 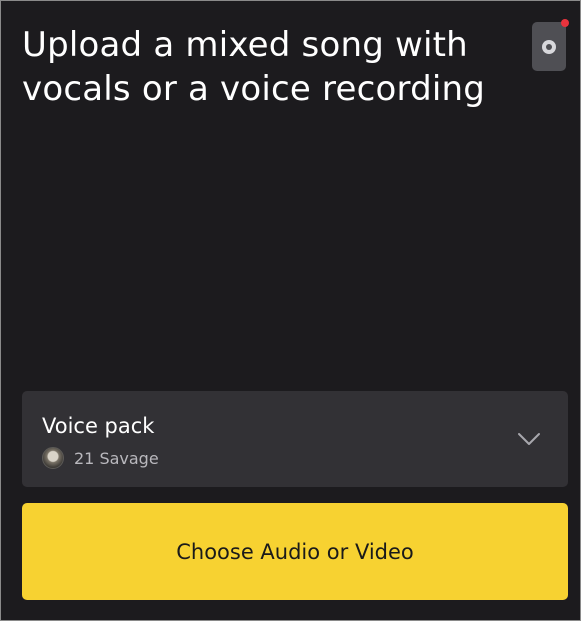 What do you see at coordinates (295, 439) in the screenshot?
I see `voice-pack-selector: Voice pack 21 Savage` at bounding box center [295, 439].